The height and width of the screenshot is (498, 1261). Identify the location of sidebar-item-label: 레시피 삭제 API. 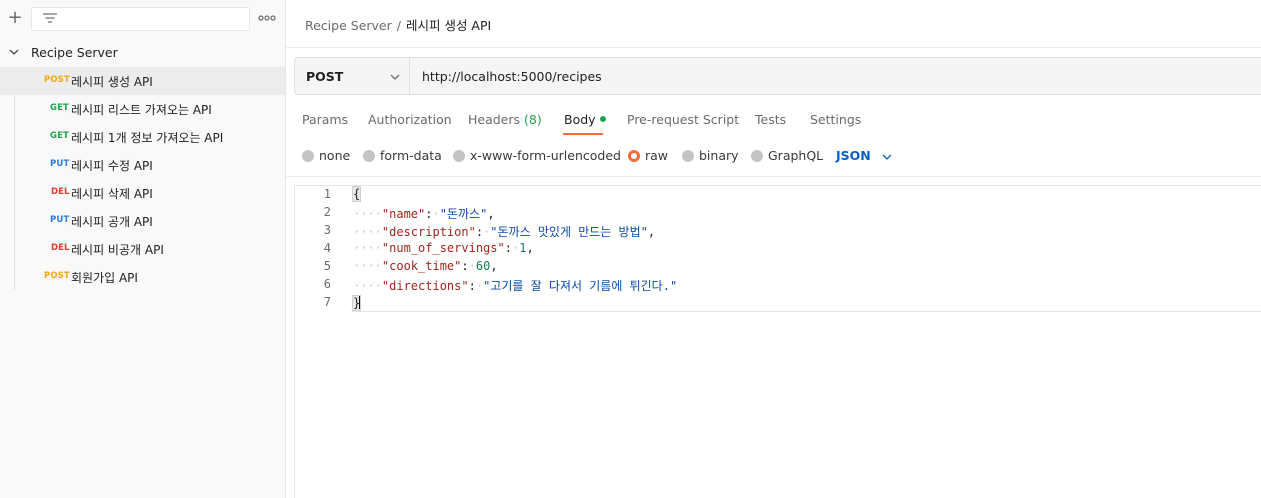
(112, 194).